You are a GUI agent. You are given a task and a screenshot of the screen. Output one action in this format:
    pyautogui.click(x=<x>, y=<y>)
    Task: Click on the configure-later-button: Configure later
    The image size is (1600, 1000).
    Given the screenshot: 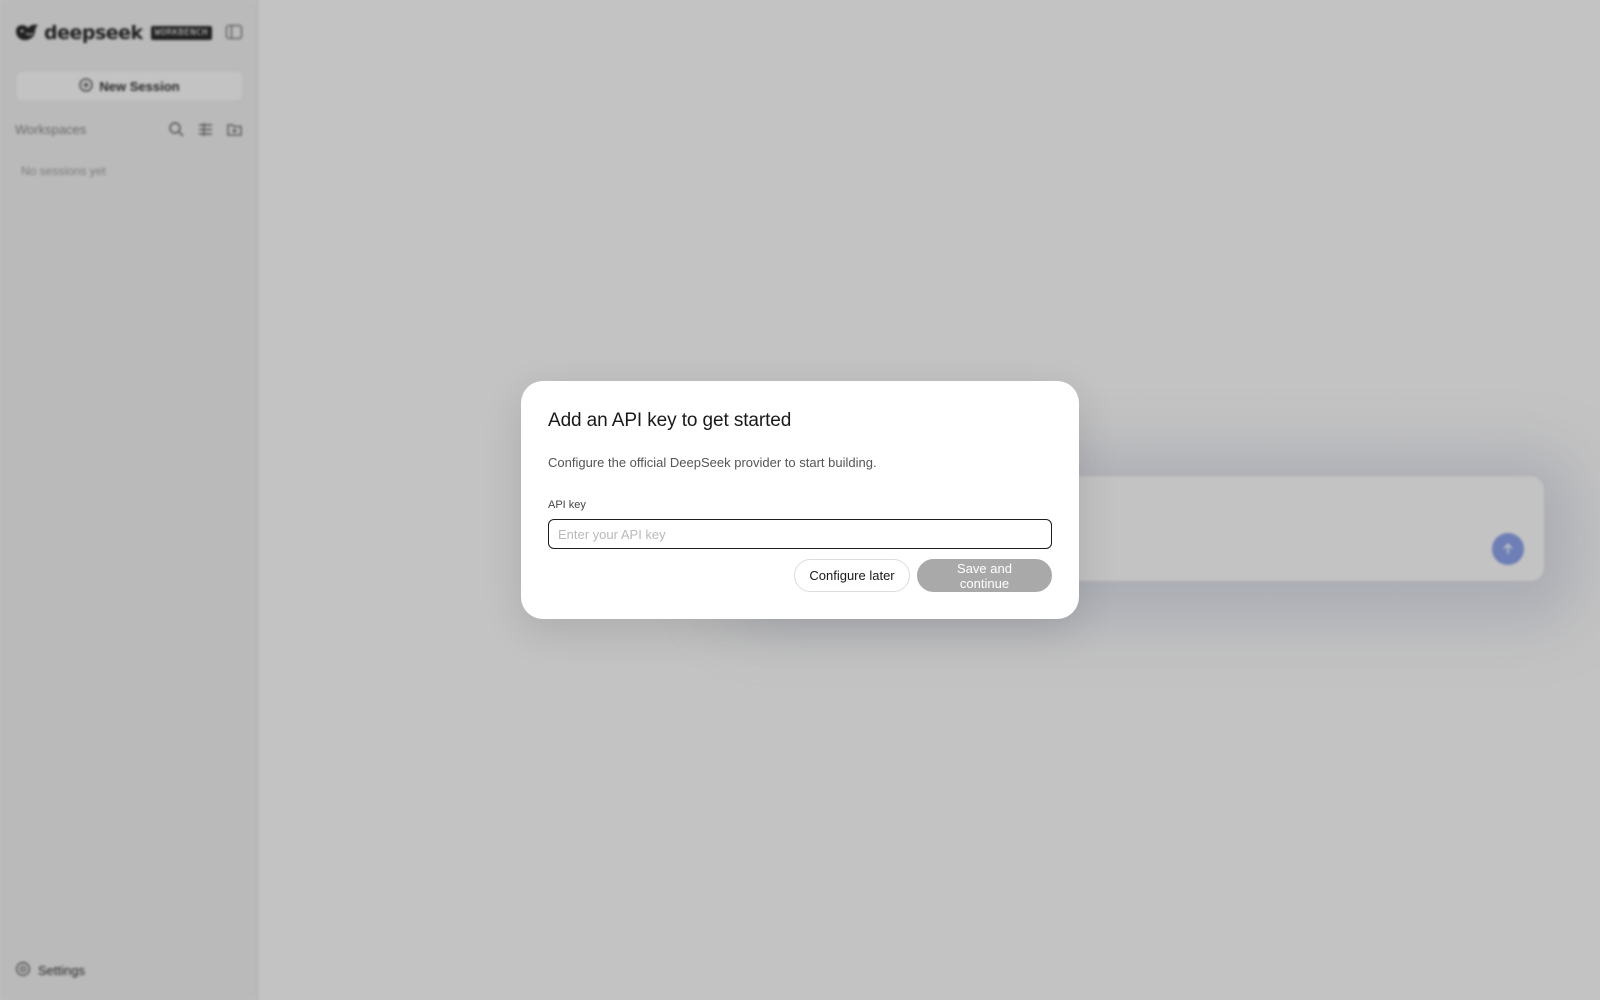 What is the action you would take?
    pyautogui.click(x=852, y=575)
    